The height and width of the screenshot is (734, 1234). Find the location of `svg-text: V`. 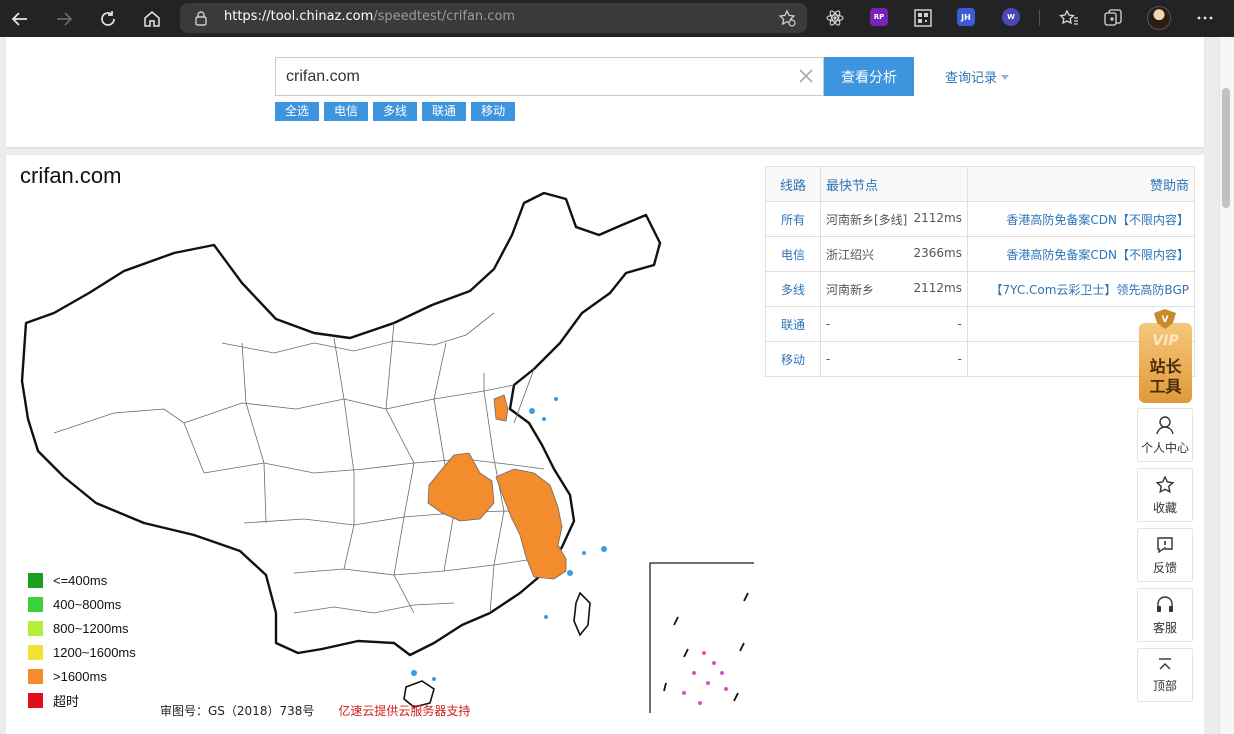

svg-text: V is located at coordinates (1165, 320).